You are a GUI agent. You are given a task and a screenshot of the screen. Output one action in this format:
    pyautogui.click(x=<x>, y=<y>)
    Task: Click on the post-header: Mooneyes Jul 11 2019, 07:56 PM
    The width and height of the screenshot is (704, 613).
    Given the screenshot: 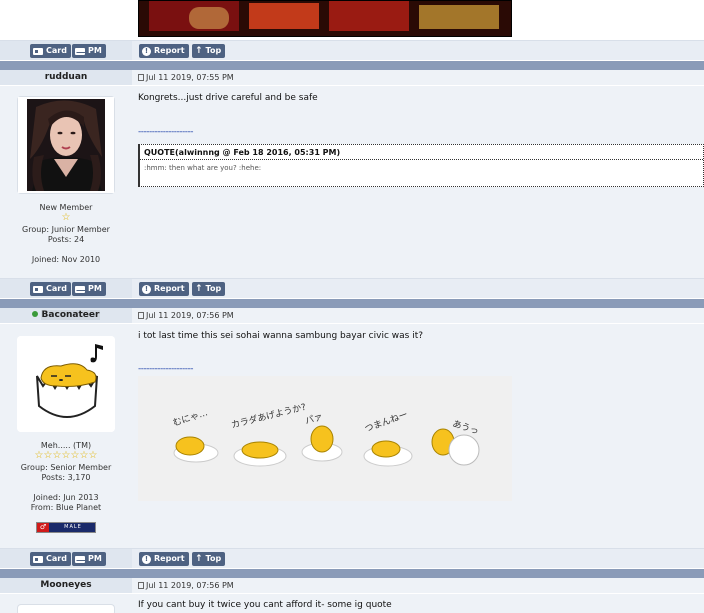 What is the action you would take?
    pyautogui.click(x=352, y=585)
    